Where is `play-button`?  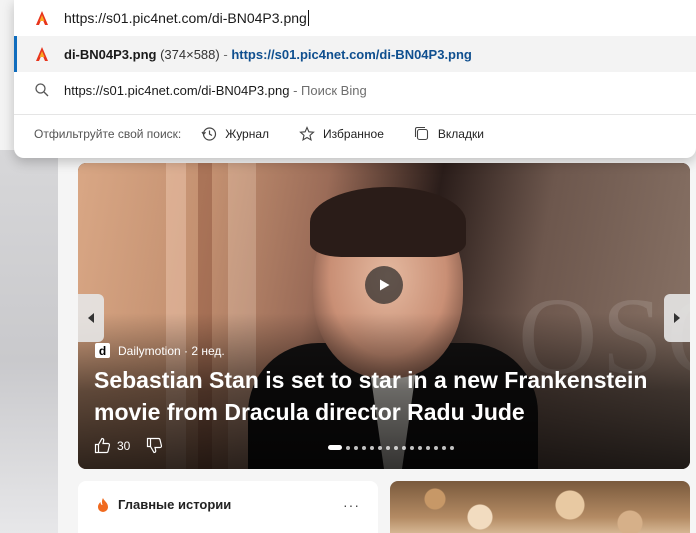 play-button is located at coordinates (384, 285).